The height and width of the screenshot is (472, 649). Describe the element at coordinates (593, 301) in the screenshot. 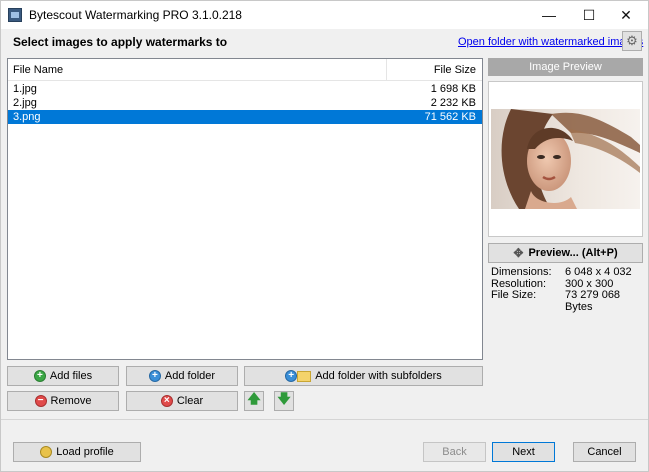

I see `info-value: 73 279 068 Bytes` at that location.